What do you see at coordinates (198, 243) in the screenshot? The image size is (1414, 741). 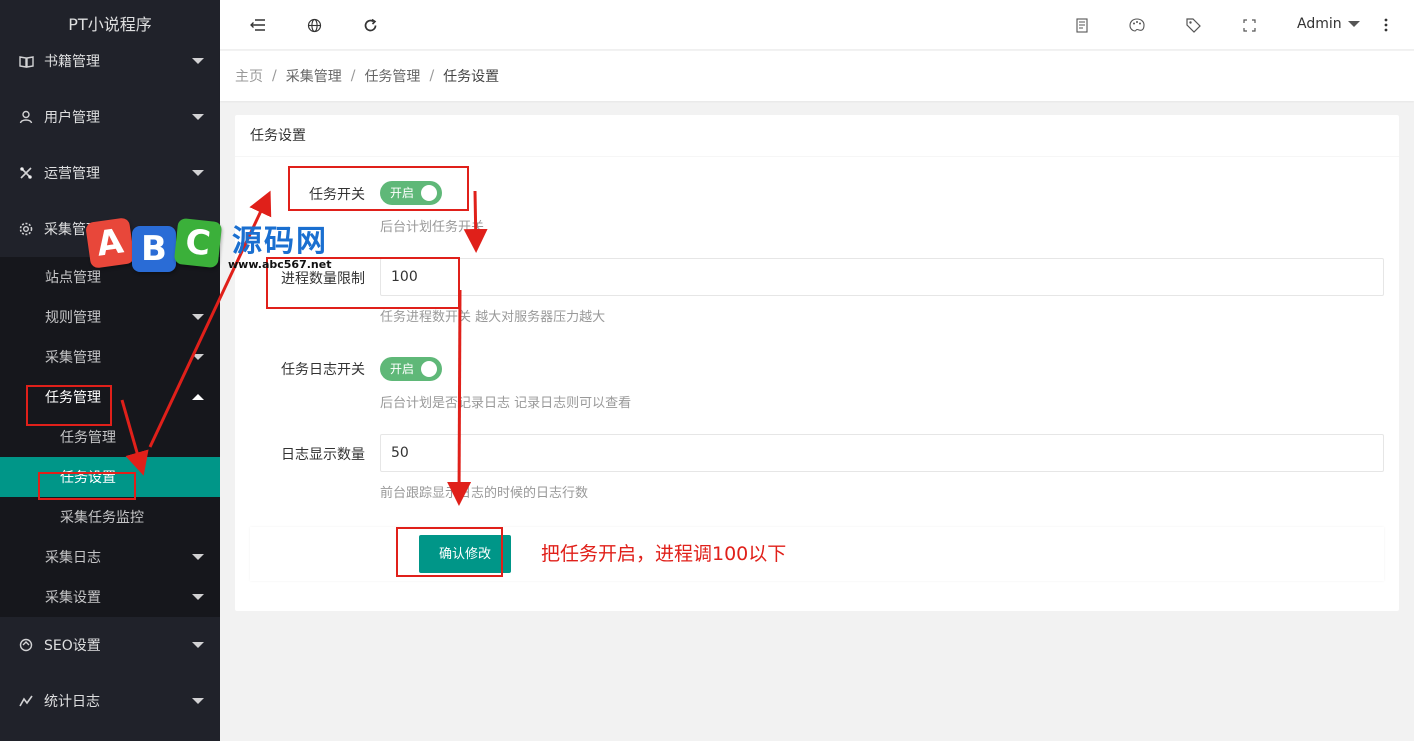 I see `watermark-letter: C` at bounding box center [198, 243].